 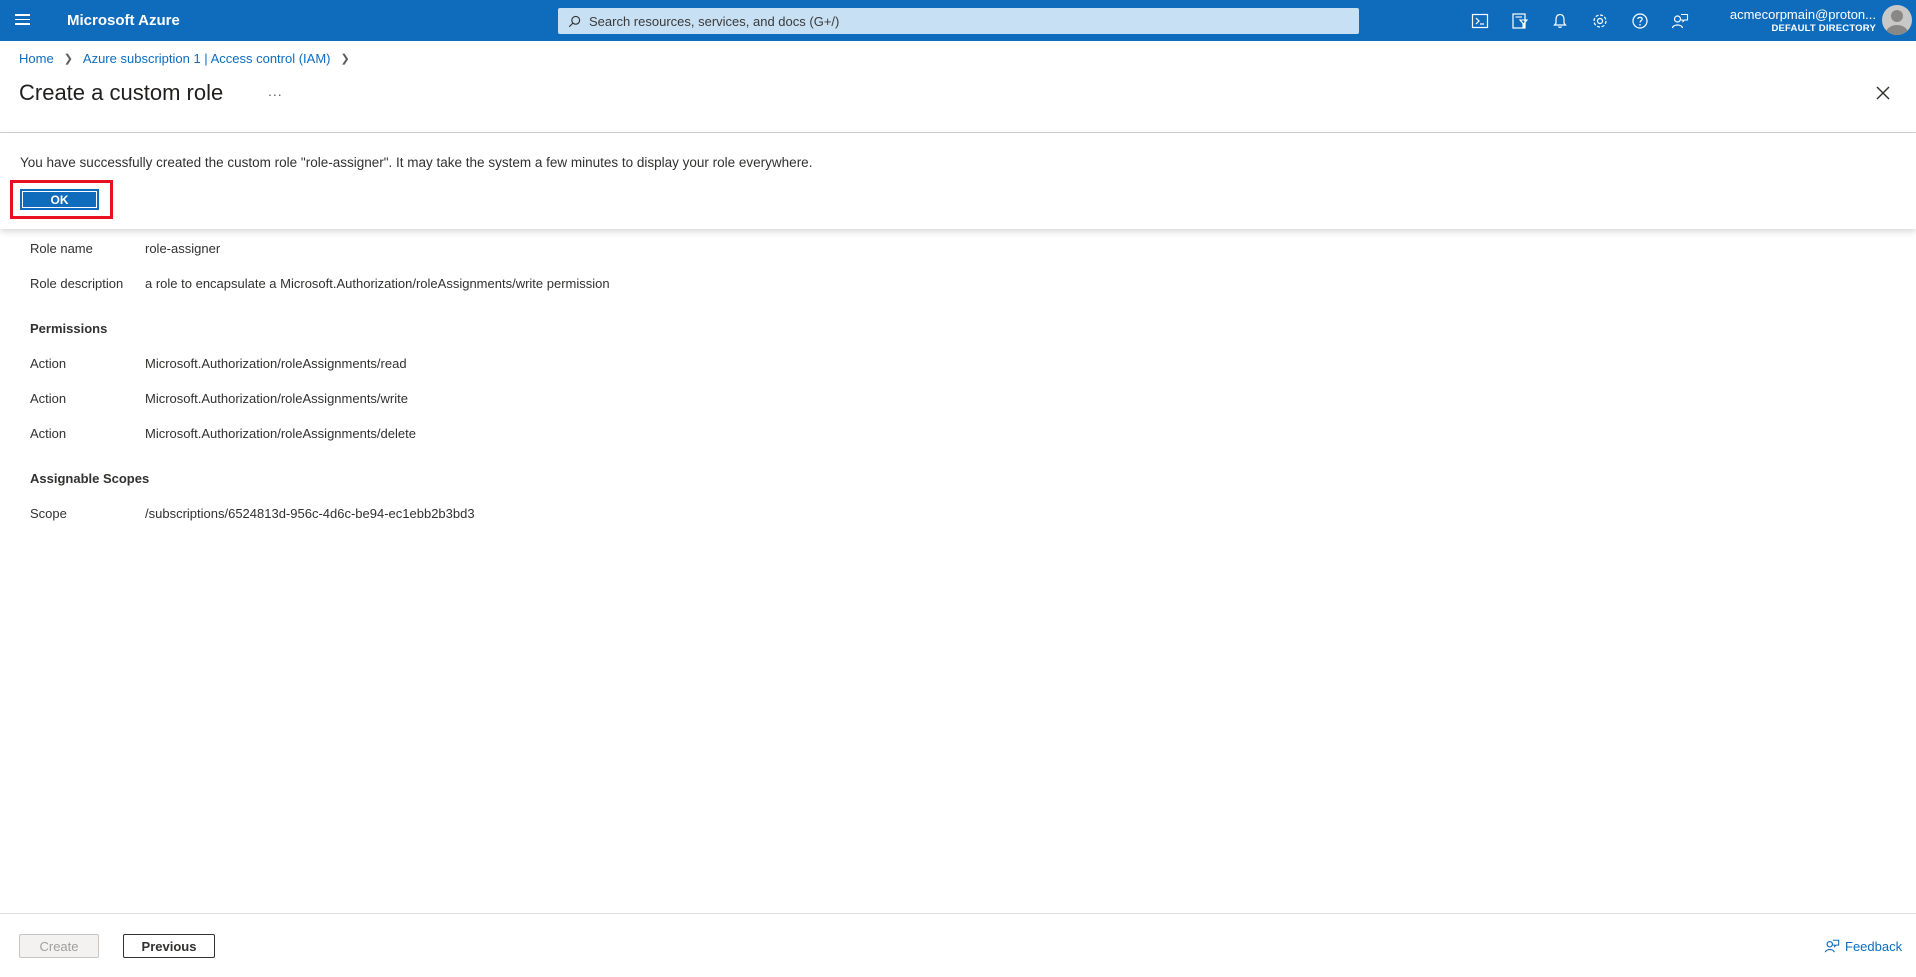 What do you see at coordinates (1883, 93) in the screenshot?
I see `close-icon` at bounding box center [1883, 93].